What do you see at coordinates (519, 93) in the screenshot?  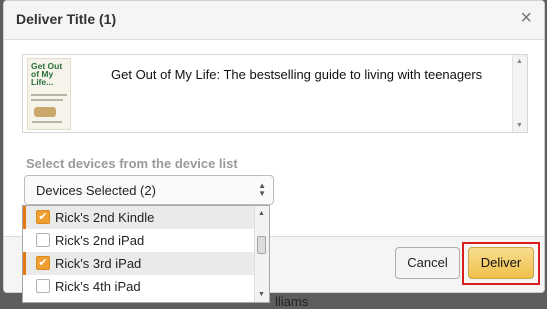 I see `book-panel-scrollbar: ▲ ▼` at bounding box center [519, 93].